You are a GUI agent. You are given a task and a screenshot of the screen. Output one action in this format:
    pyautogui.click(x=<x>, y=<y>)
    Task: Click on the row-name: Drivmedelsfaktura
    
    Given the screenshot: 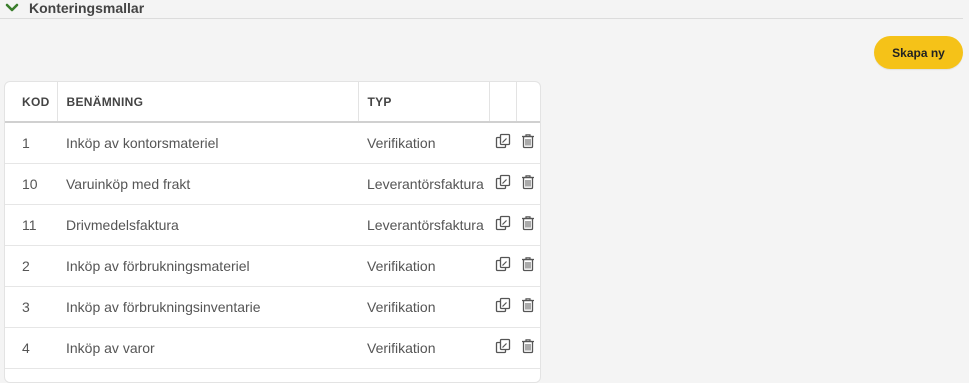 What is the action you would take?
    pyautogui.click(x=207, y=225)
    